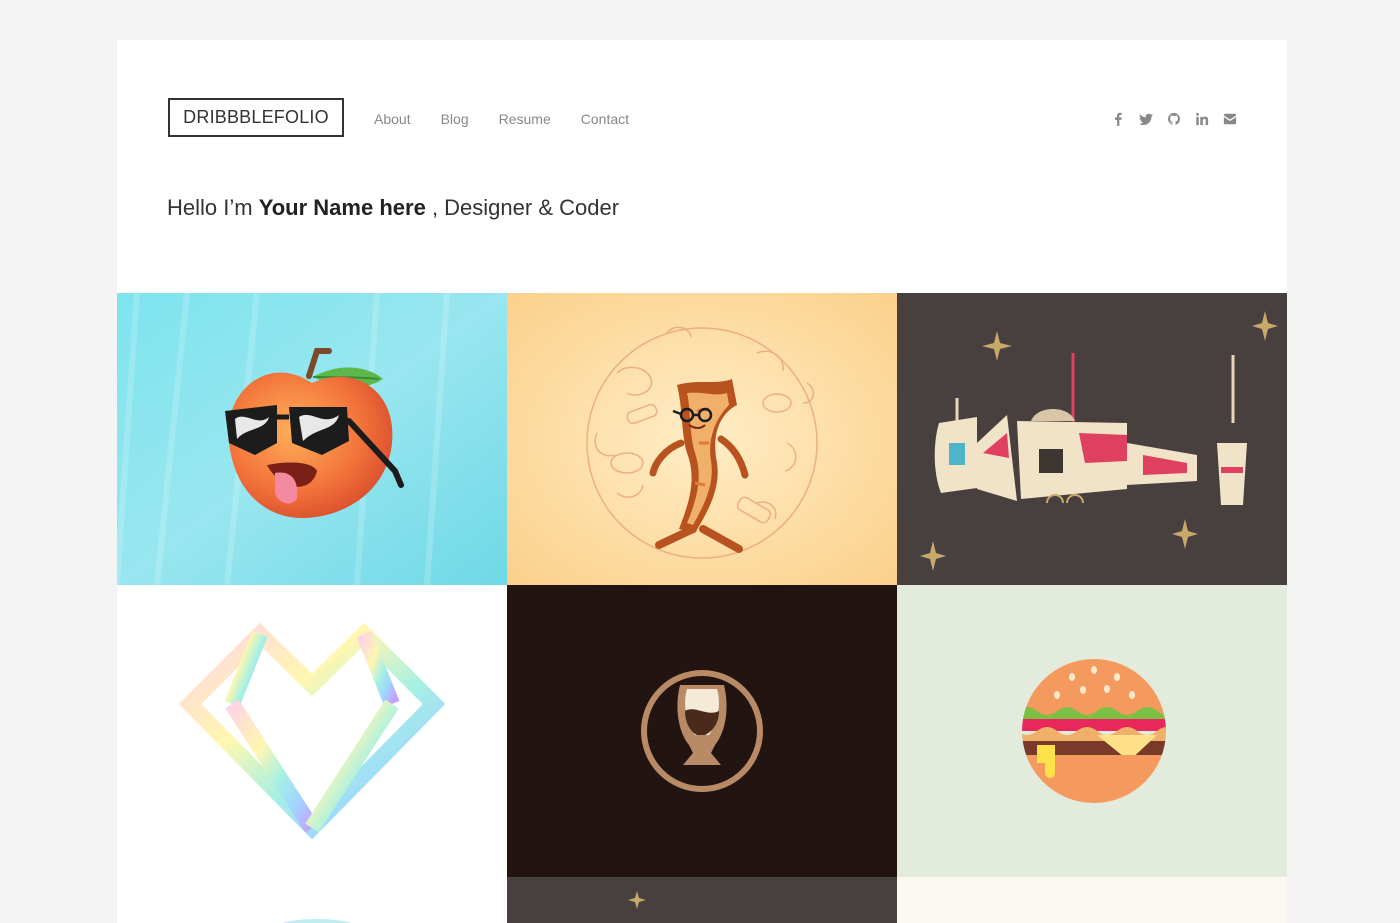 The width and height of the screenshot is (1400, 923). Describe the element at coordinates (525, 207) in the screenshot. I see `intro-suffix: , Designer & Coder` at that location.